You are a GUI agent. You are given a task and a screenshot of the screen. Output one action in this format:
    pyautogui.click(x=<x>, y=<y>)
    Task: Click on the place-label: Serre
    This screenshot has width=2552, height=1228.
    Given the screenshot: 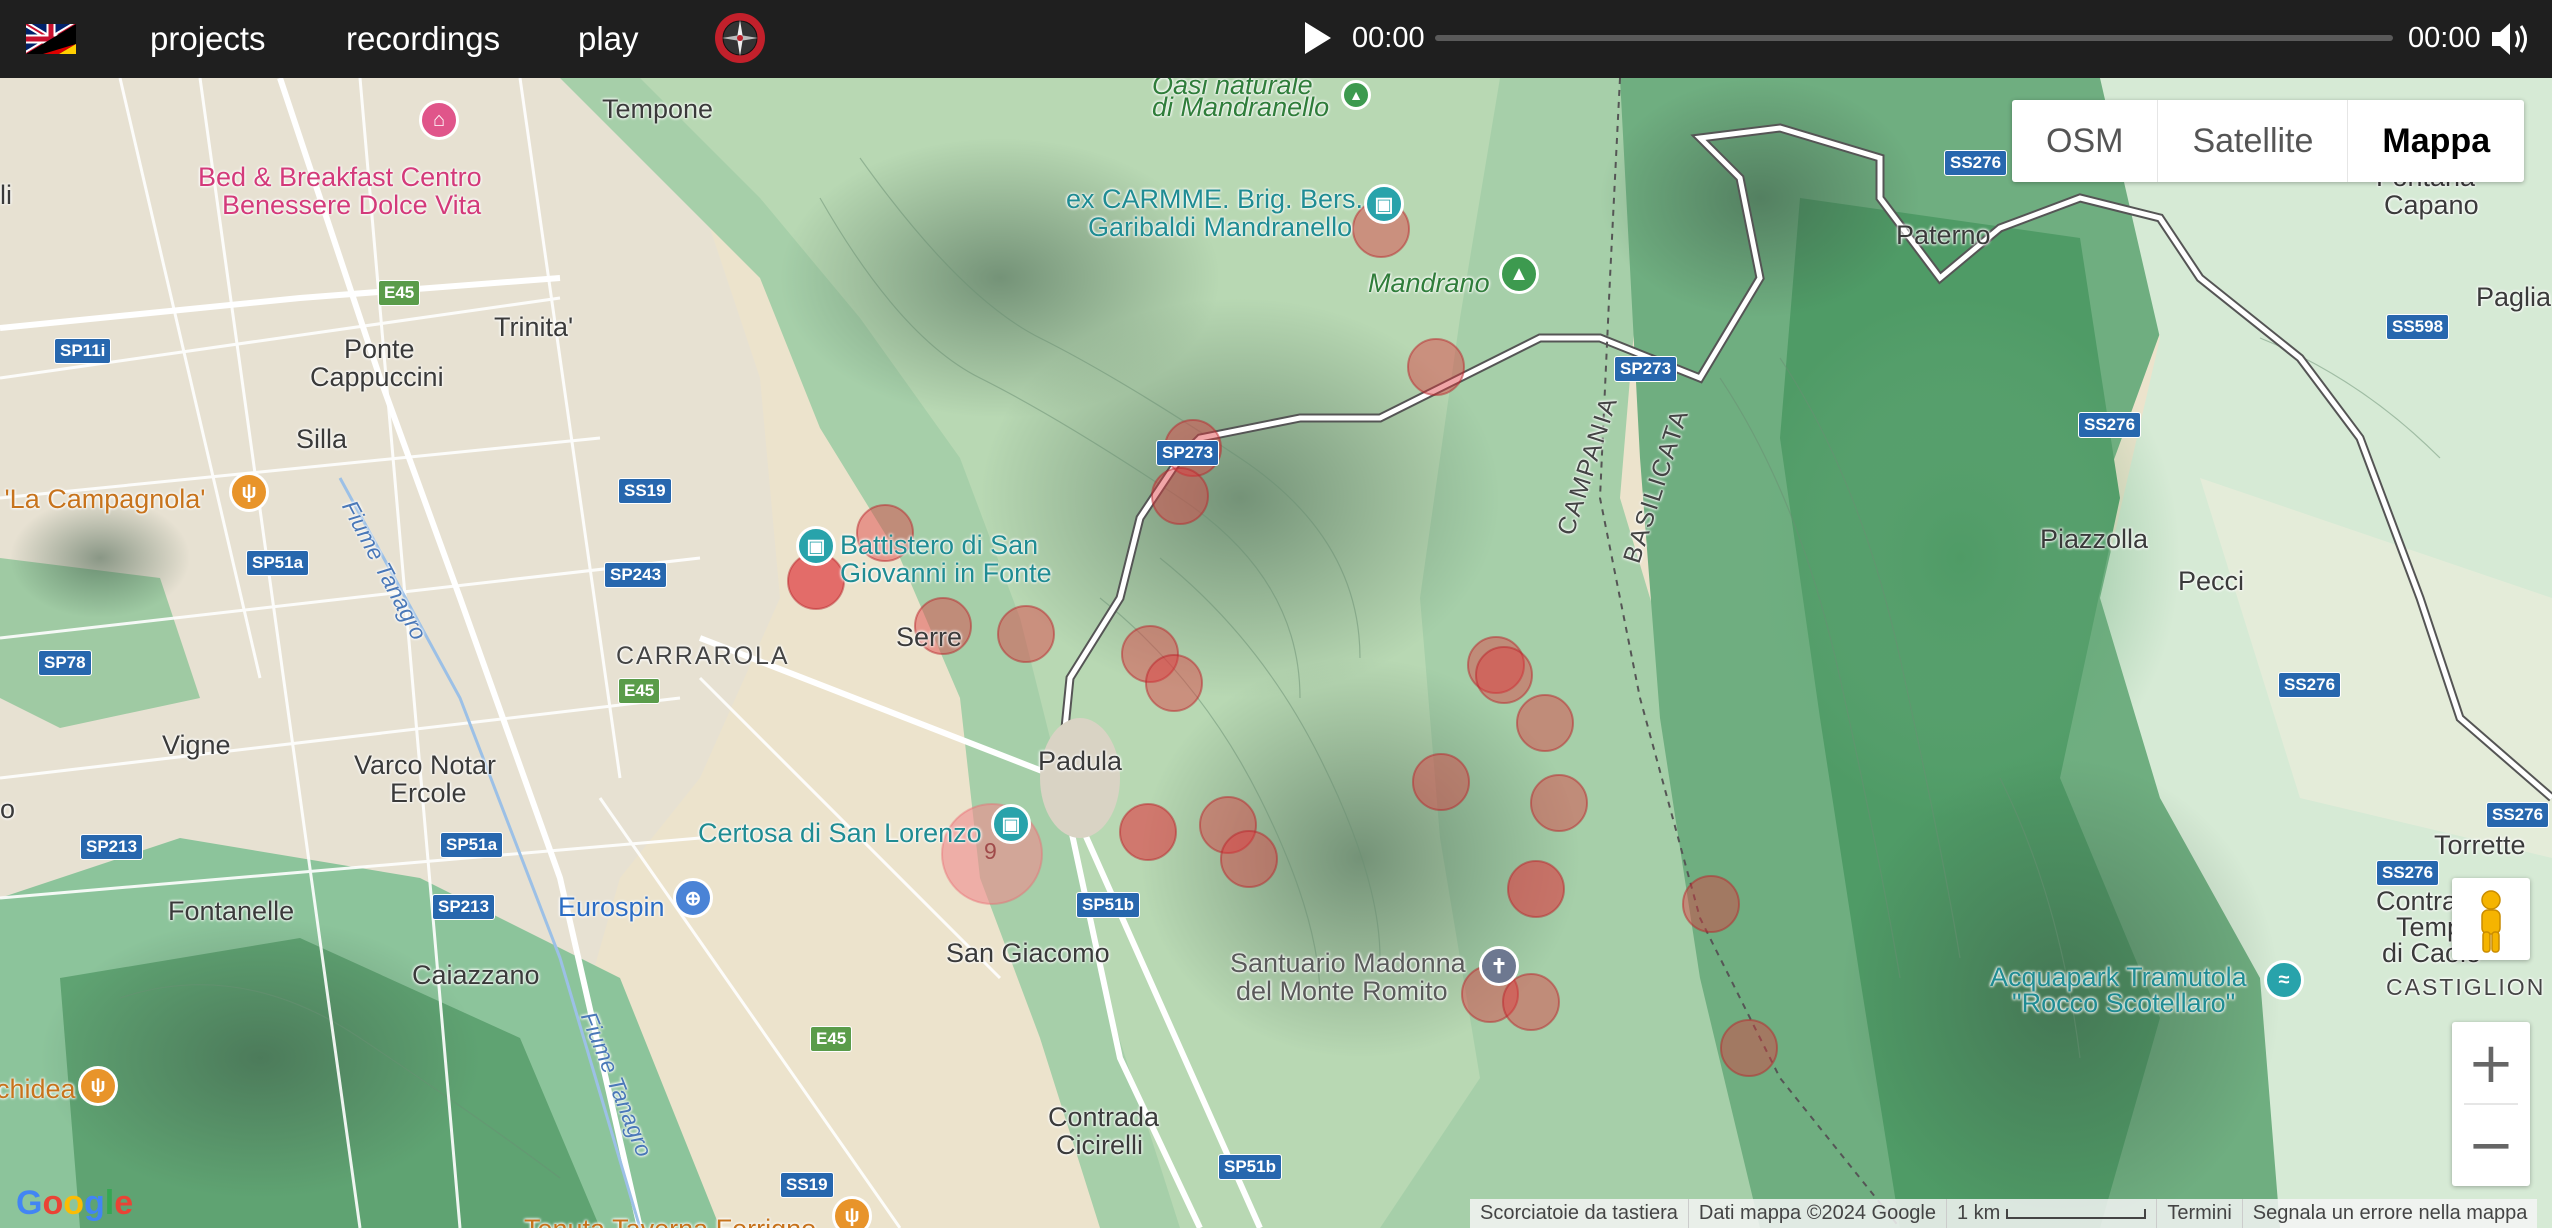 What is the action you would take?
    pyautogui.click(x=929, y=637)
    